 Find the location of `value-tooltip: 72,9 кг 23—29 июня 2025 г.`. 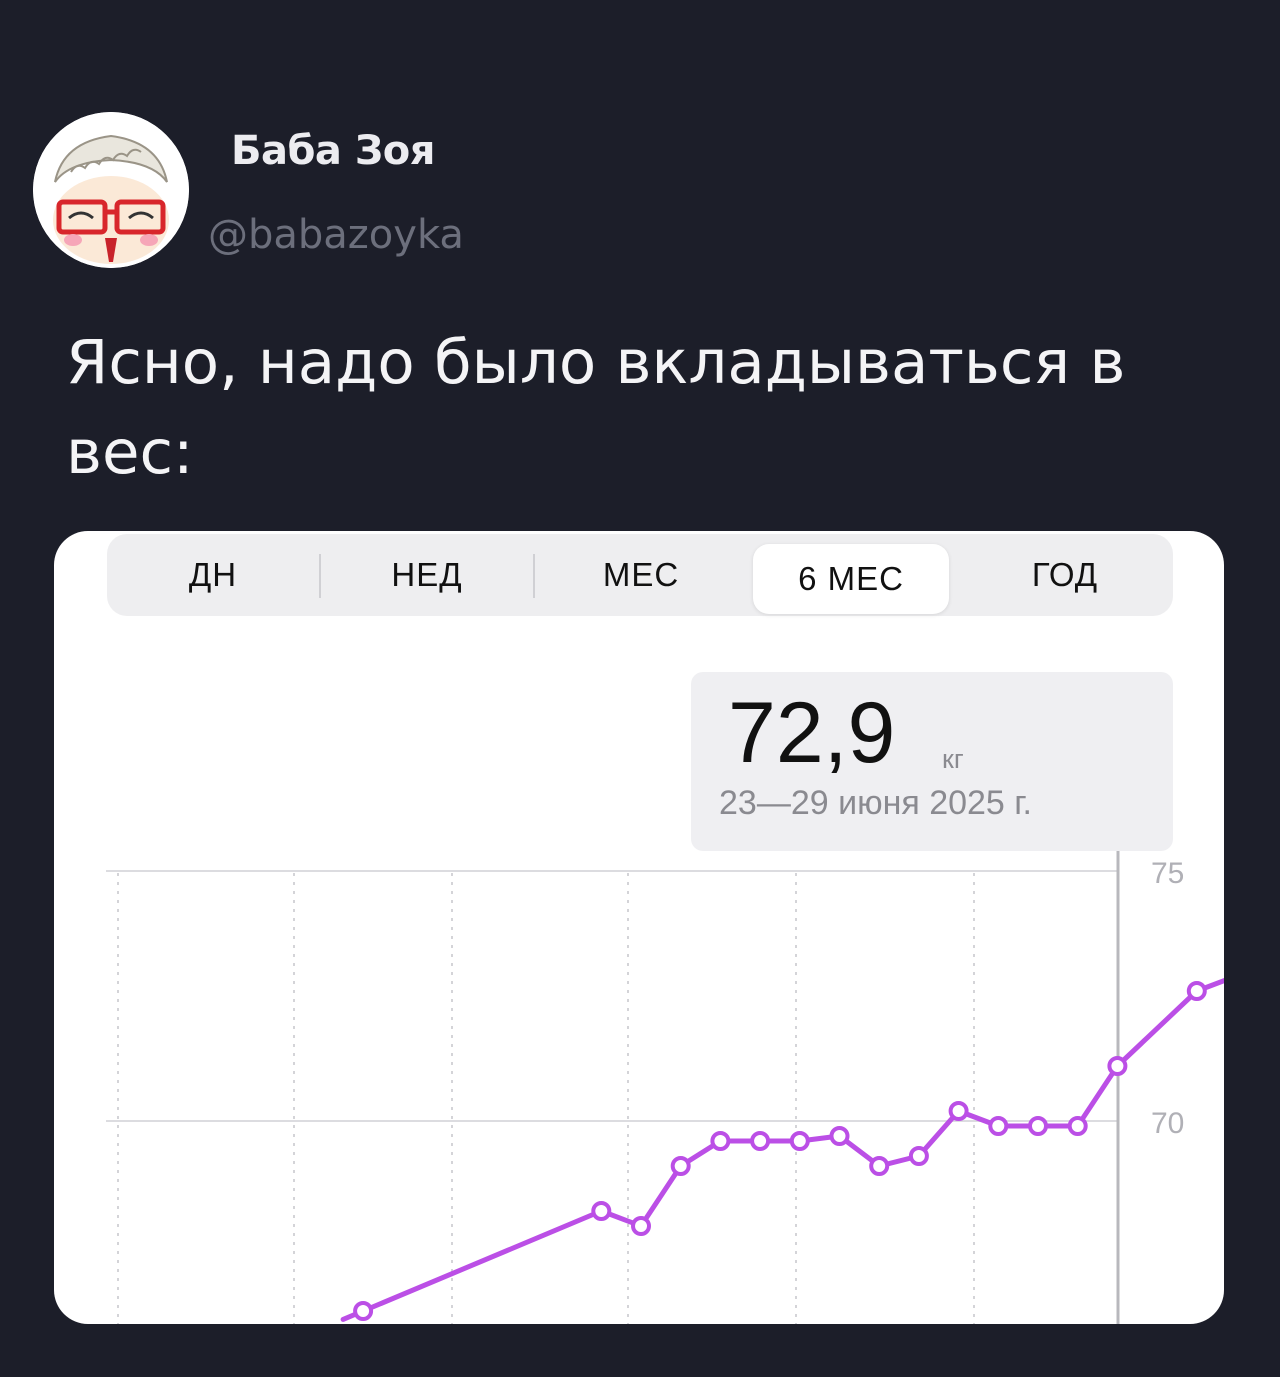

value-tooltip: 72,9 кг 23—29 июня 2025 г. is located at coordinates (932, 761).